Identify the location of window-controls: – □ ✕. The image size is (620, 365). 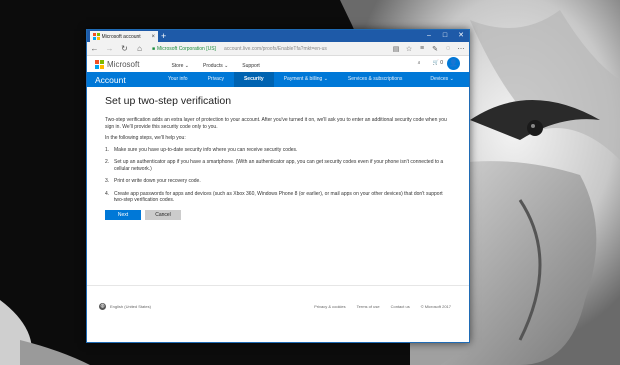
(445, 36).